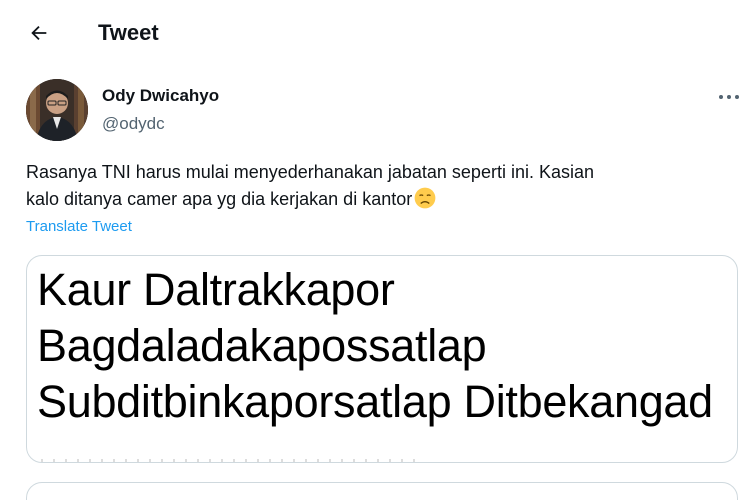 The image size is (750, 500). What do you see at coordinates (262, 345) in the screenshot?
I see `media-text-line: Bagdaladakapossatlap` at bounding box center [262, 345].